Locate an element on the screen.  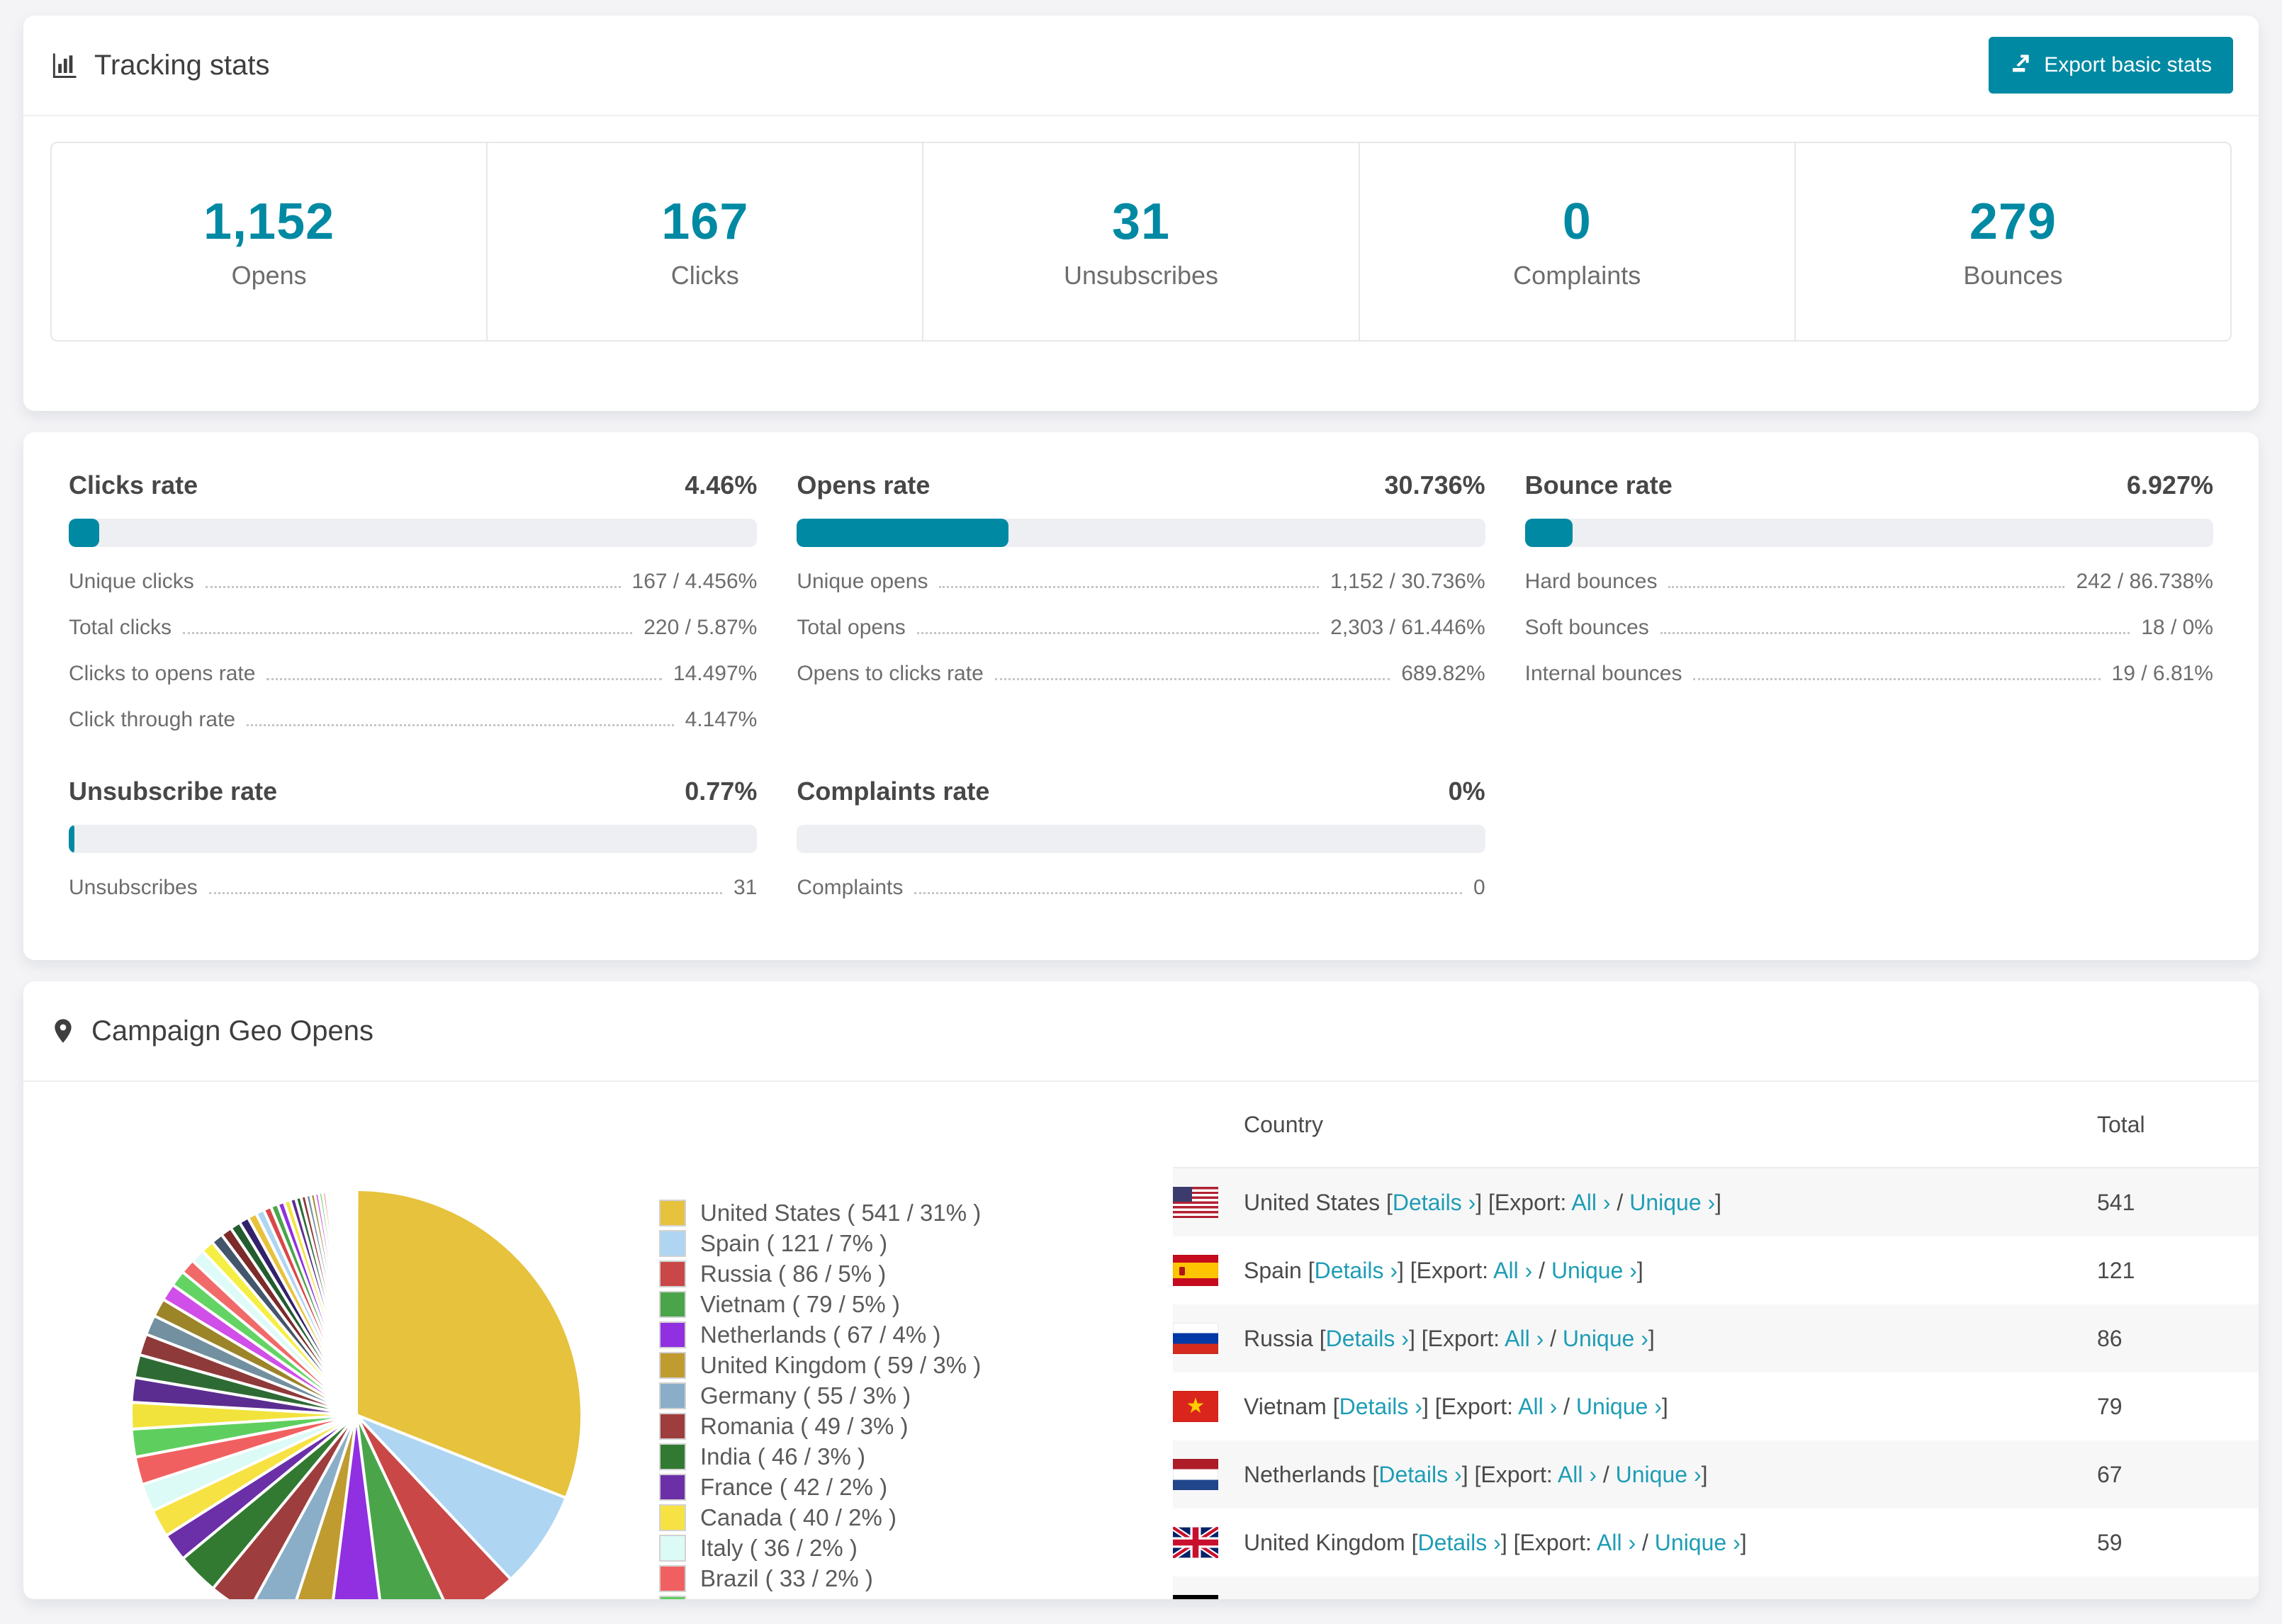
rate-title: Clicks rate is located at coordinates (133, 485).